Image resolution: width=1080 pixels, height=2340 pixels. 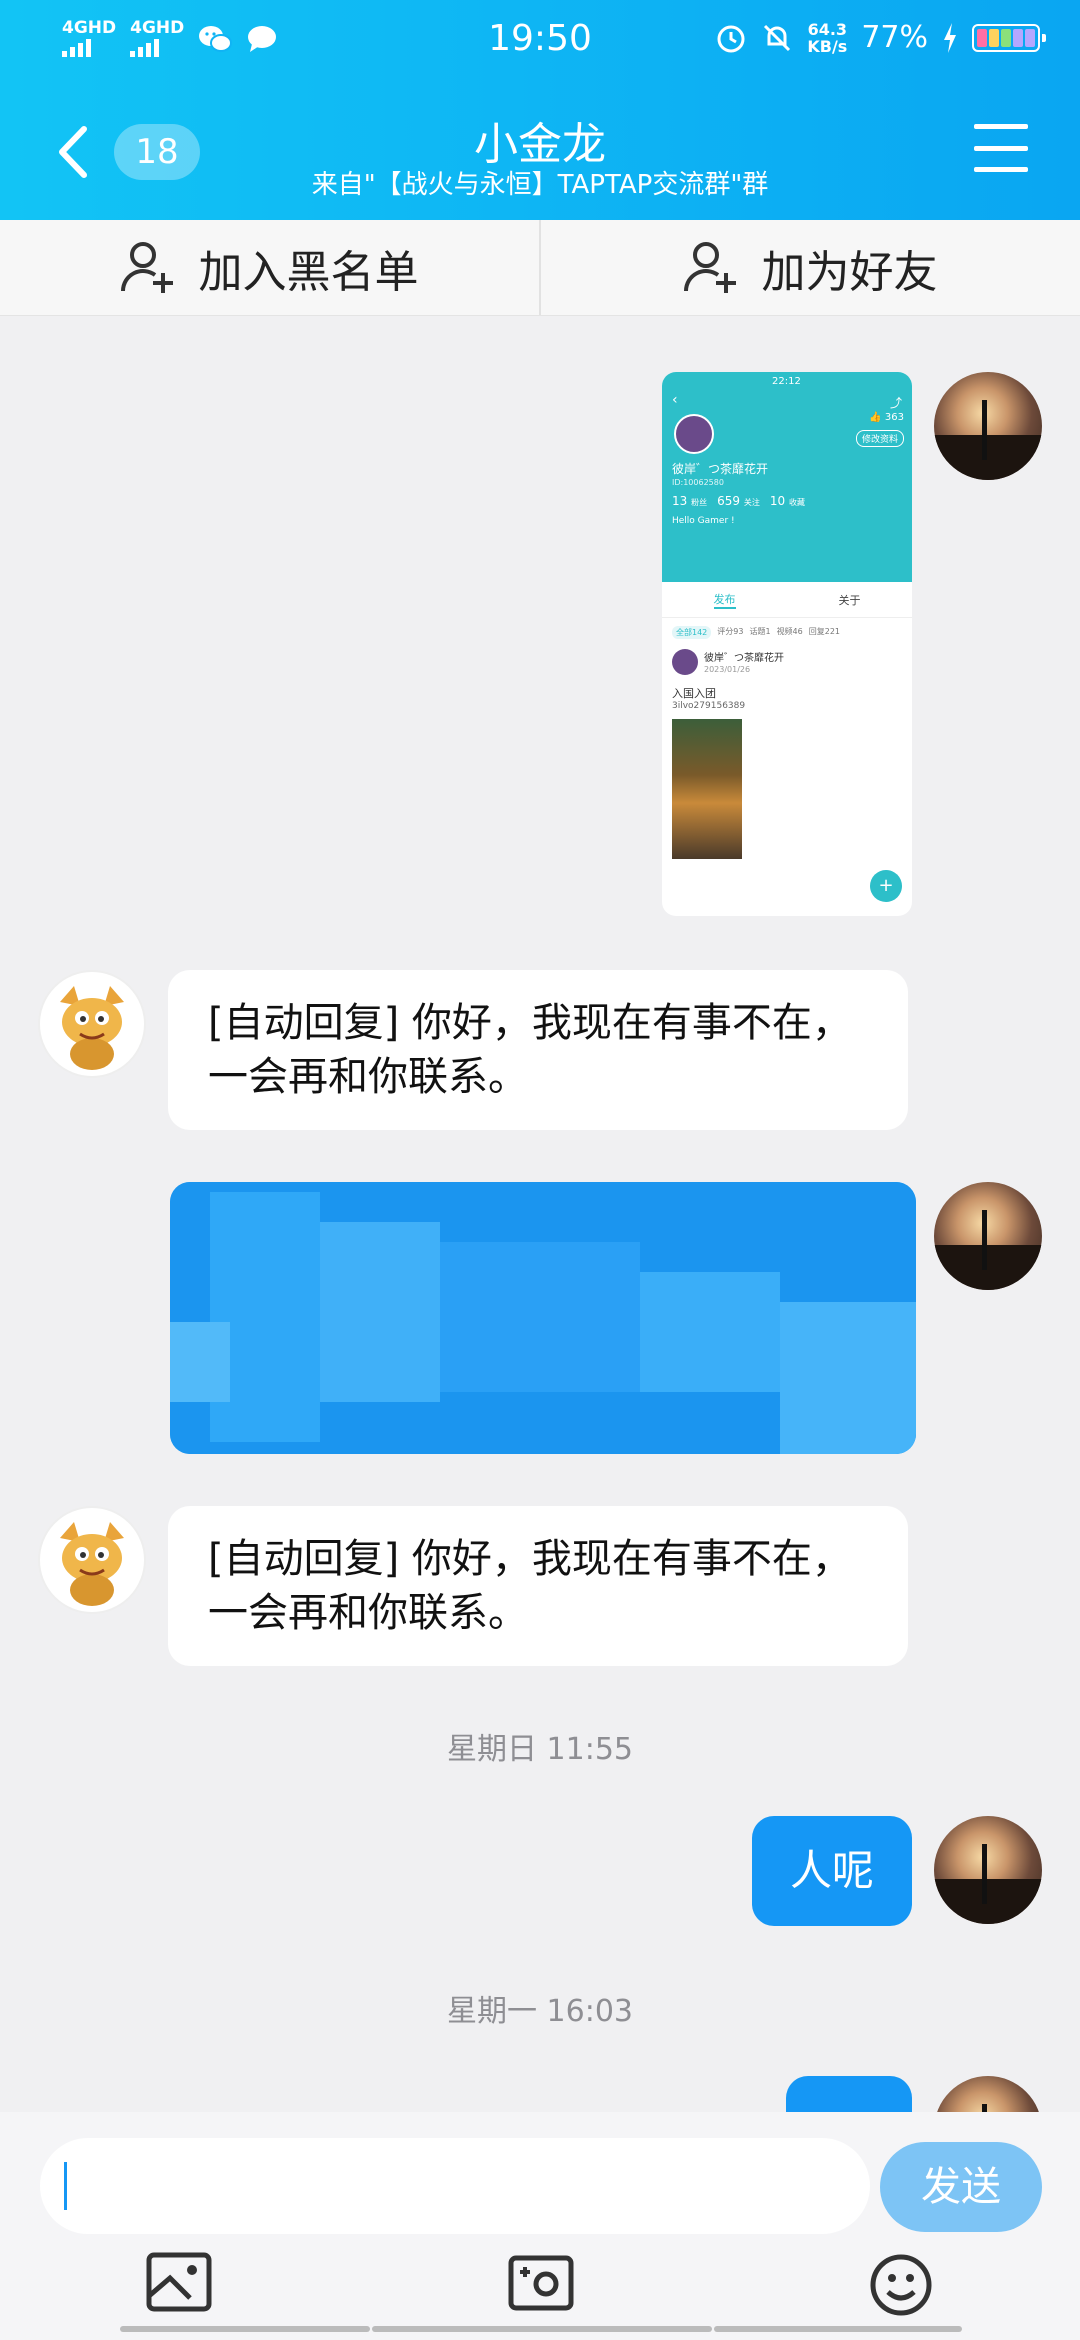 I want to click on battery-icon, so click(x=1009, y=37).